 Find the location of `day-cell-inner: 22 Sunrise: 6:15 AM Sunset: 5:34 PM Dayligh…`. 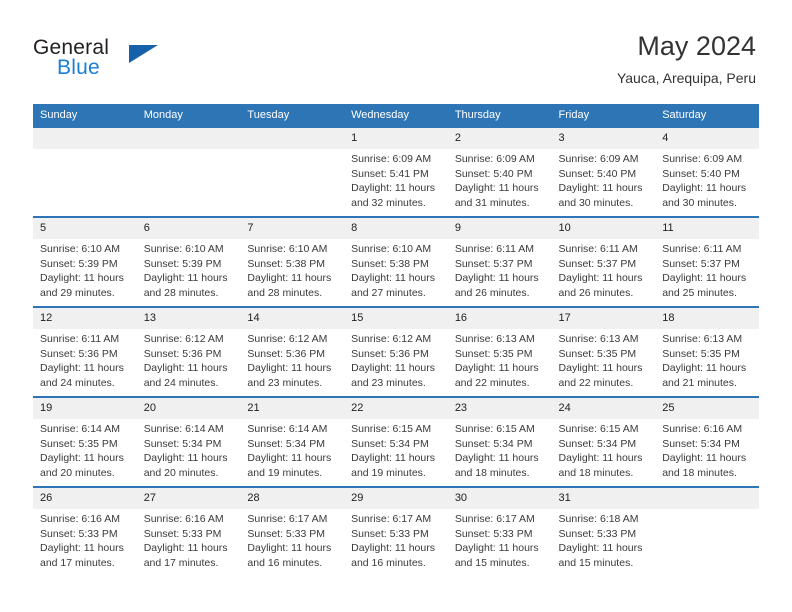

day-cell-inner: 22 Sunrise: 6:15 AM Sunset: 5:34 PM Dayligh… is located at coordinates (396, 442).